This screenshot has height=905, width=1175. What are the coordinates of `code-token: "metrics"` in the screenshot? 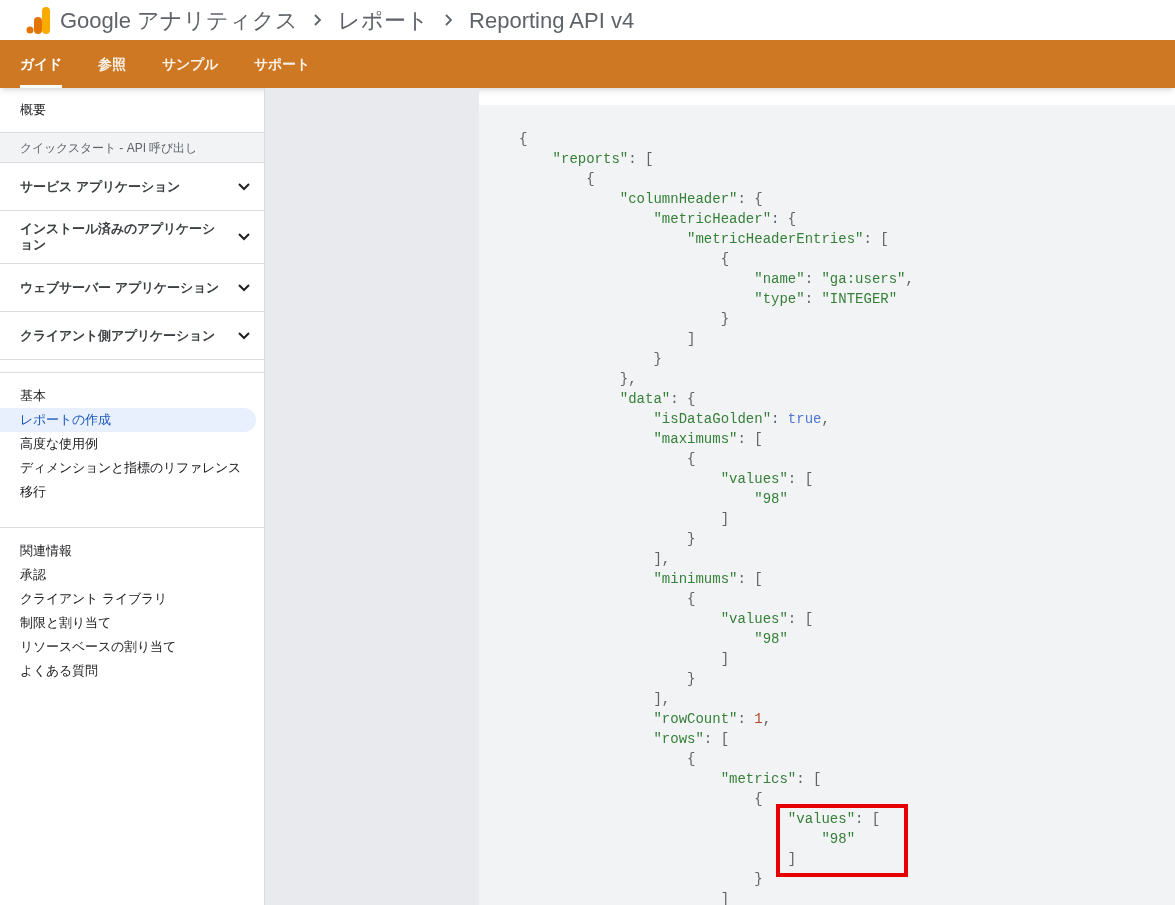 It's located at (758, 779).